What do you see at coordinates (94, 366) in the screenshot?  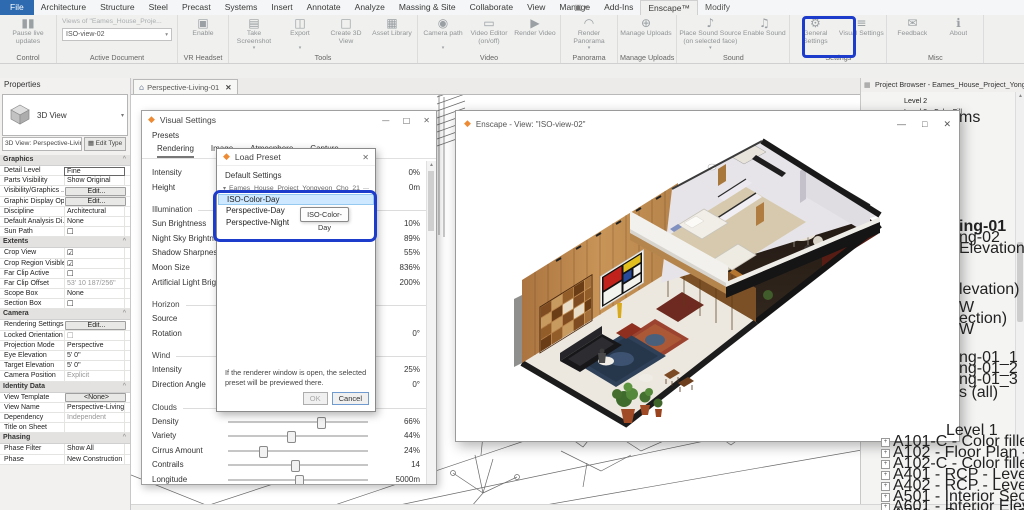 I see `property-value: 5' 0"` at bounding box center [94, 366].